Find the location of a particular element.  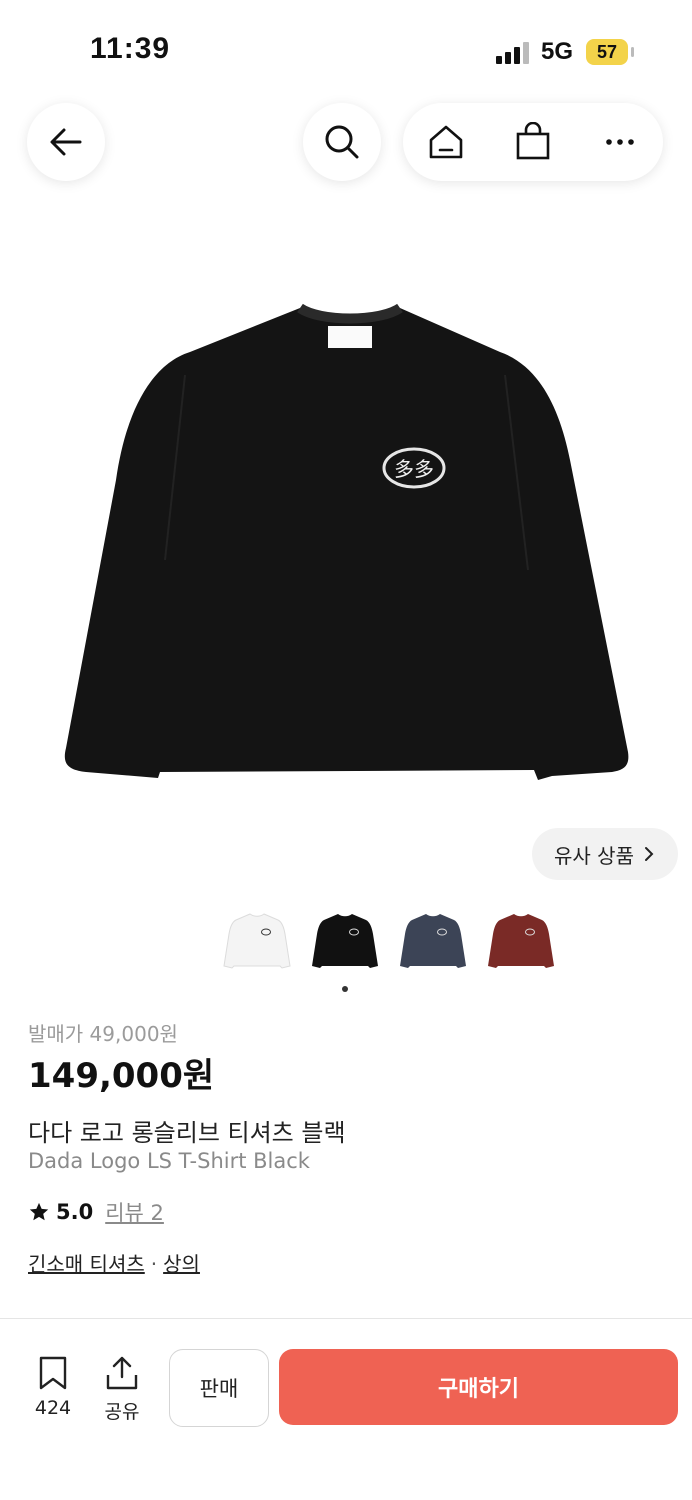

arrow-left-icon is located at coordinates (66, 142).